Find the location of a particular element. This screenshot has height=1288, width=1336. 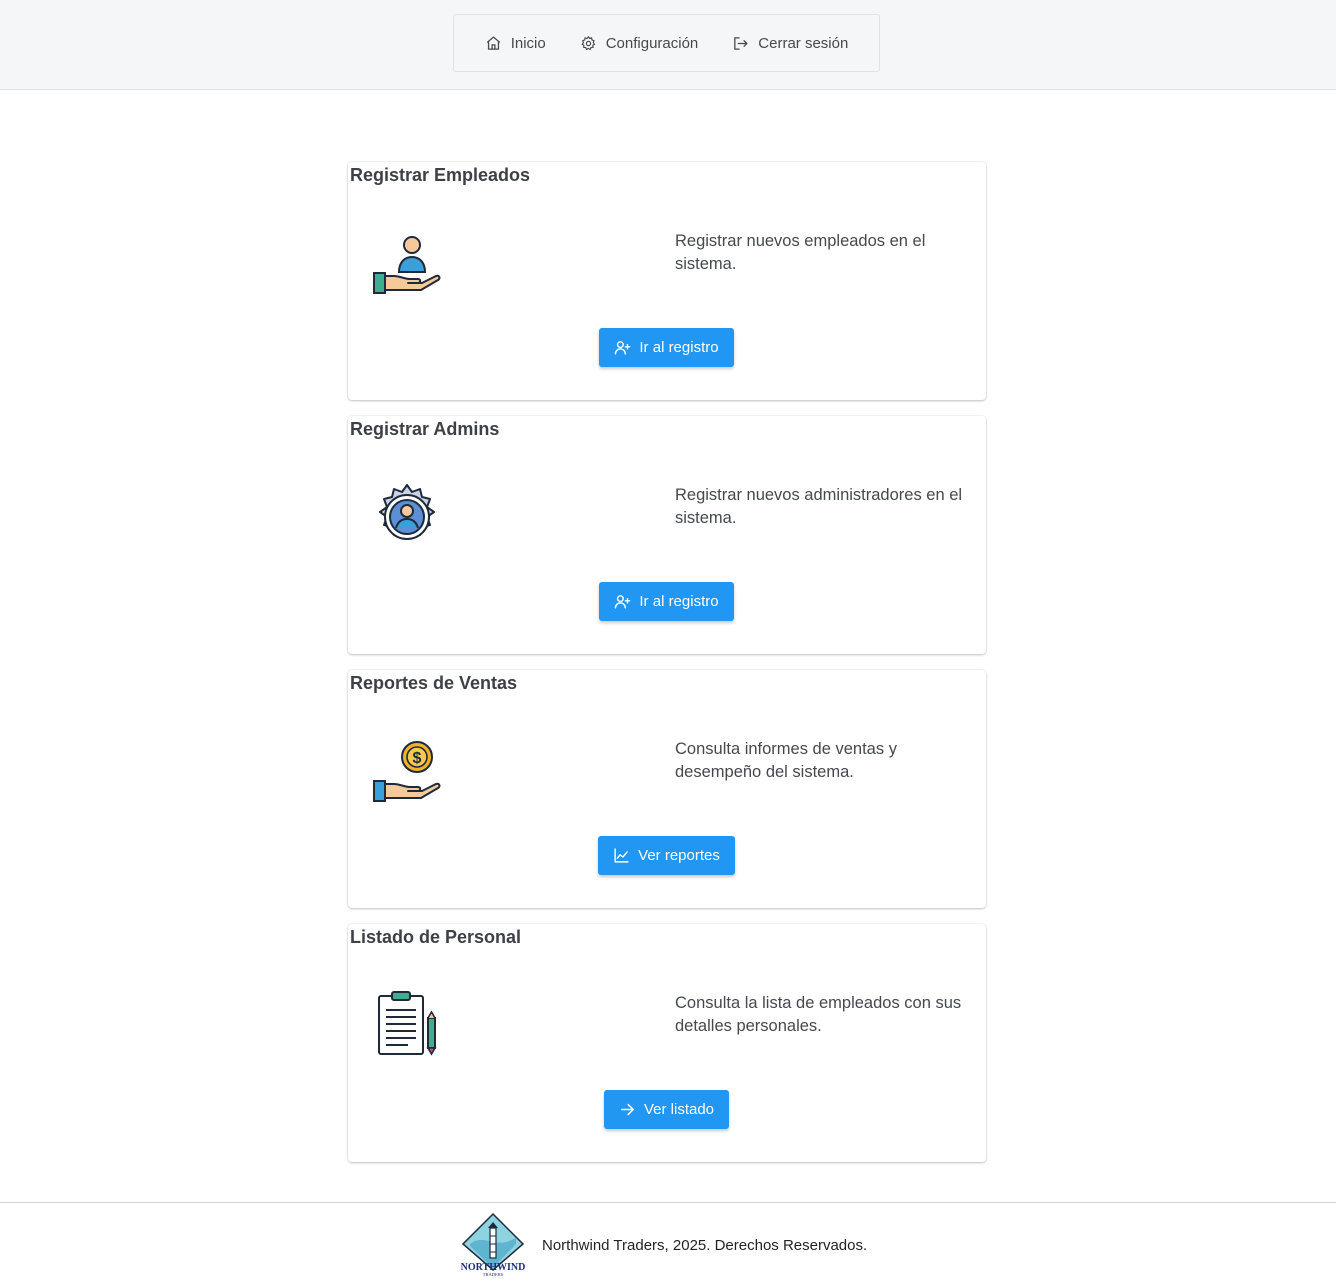

card-title: Listado de Personal is located at coordinates (436, 937).